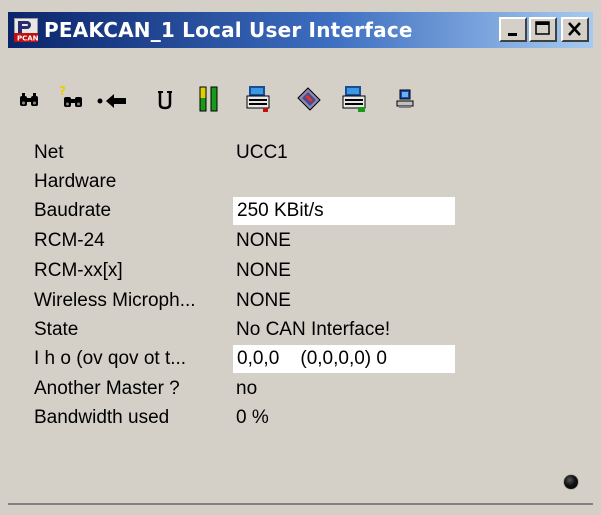  I want to click on property-label: Net, so click(49, 152).